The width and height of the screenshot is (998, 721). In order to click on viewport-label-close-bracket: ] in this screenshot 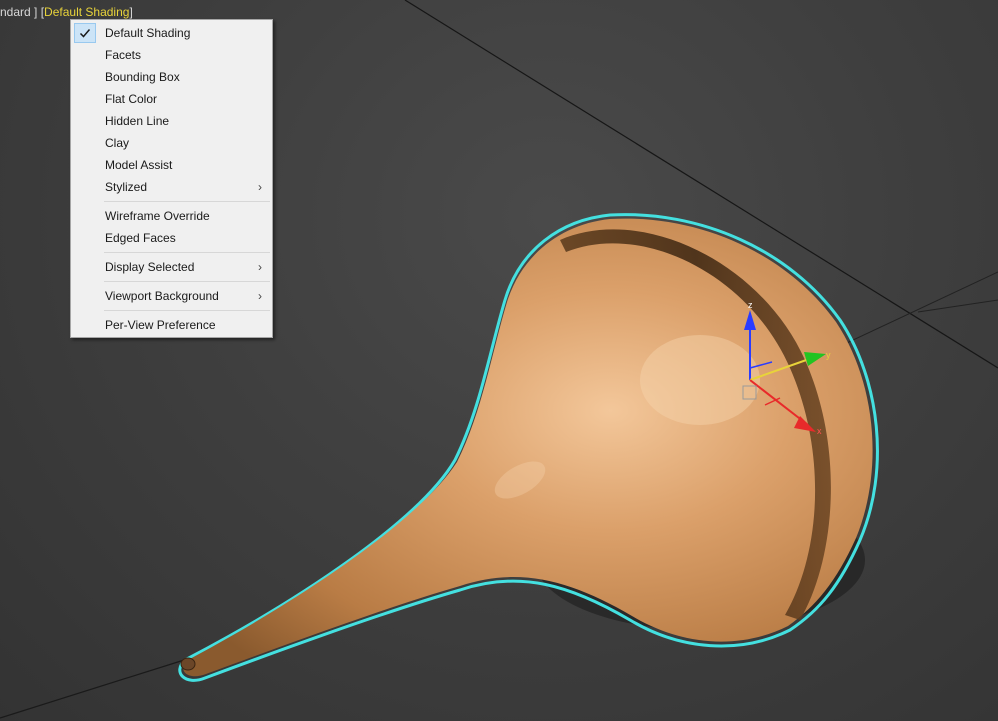, I will do `click(131, 12)`.